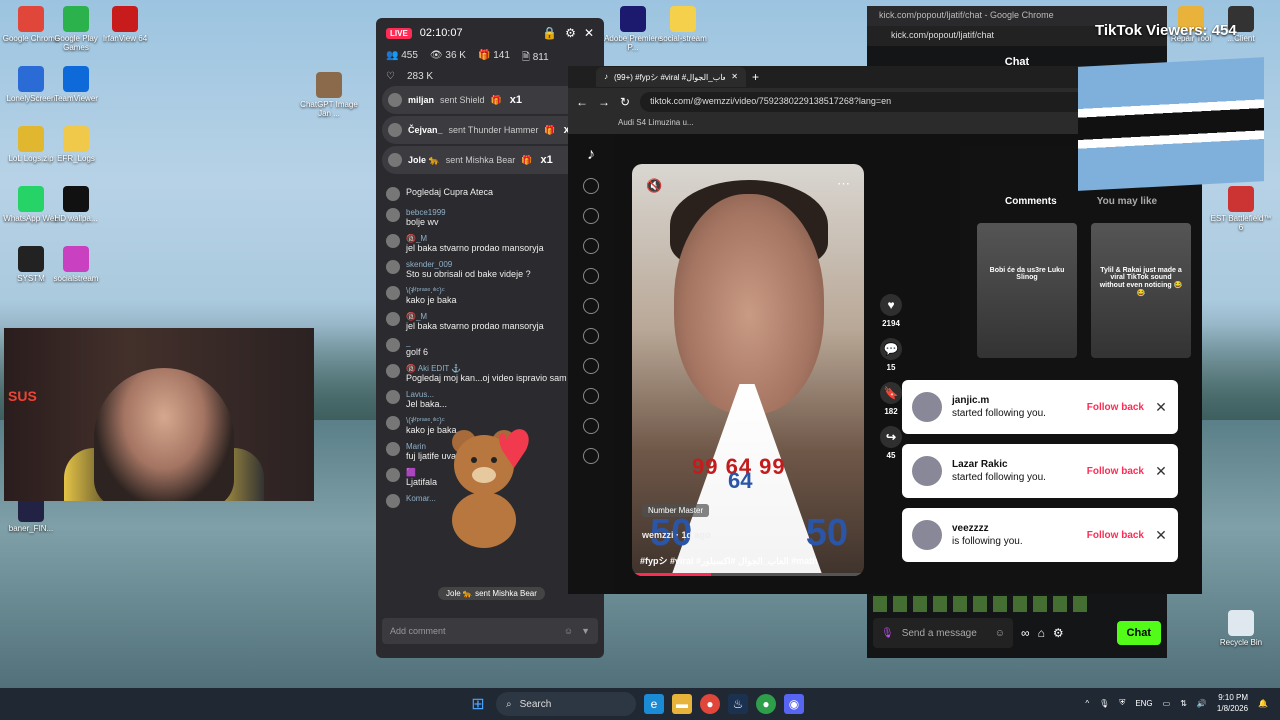  Describe the element at coordinates (426, 212) in the screenshot. I see `chat-username: bebce1999` at that location.